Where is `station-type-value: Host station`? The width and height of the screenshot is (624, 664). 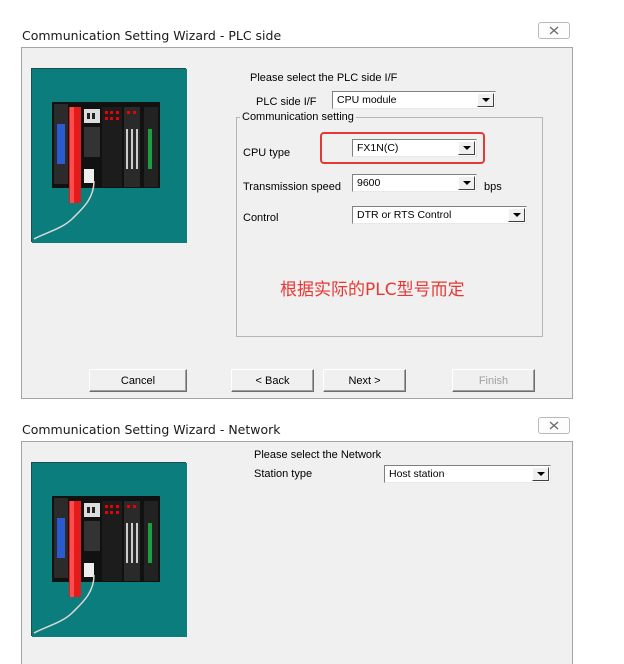 station-type-value: Host station is located at coordinates (417, 474).